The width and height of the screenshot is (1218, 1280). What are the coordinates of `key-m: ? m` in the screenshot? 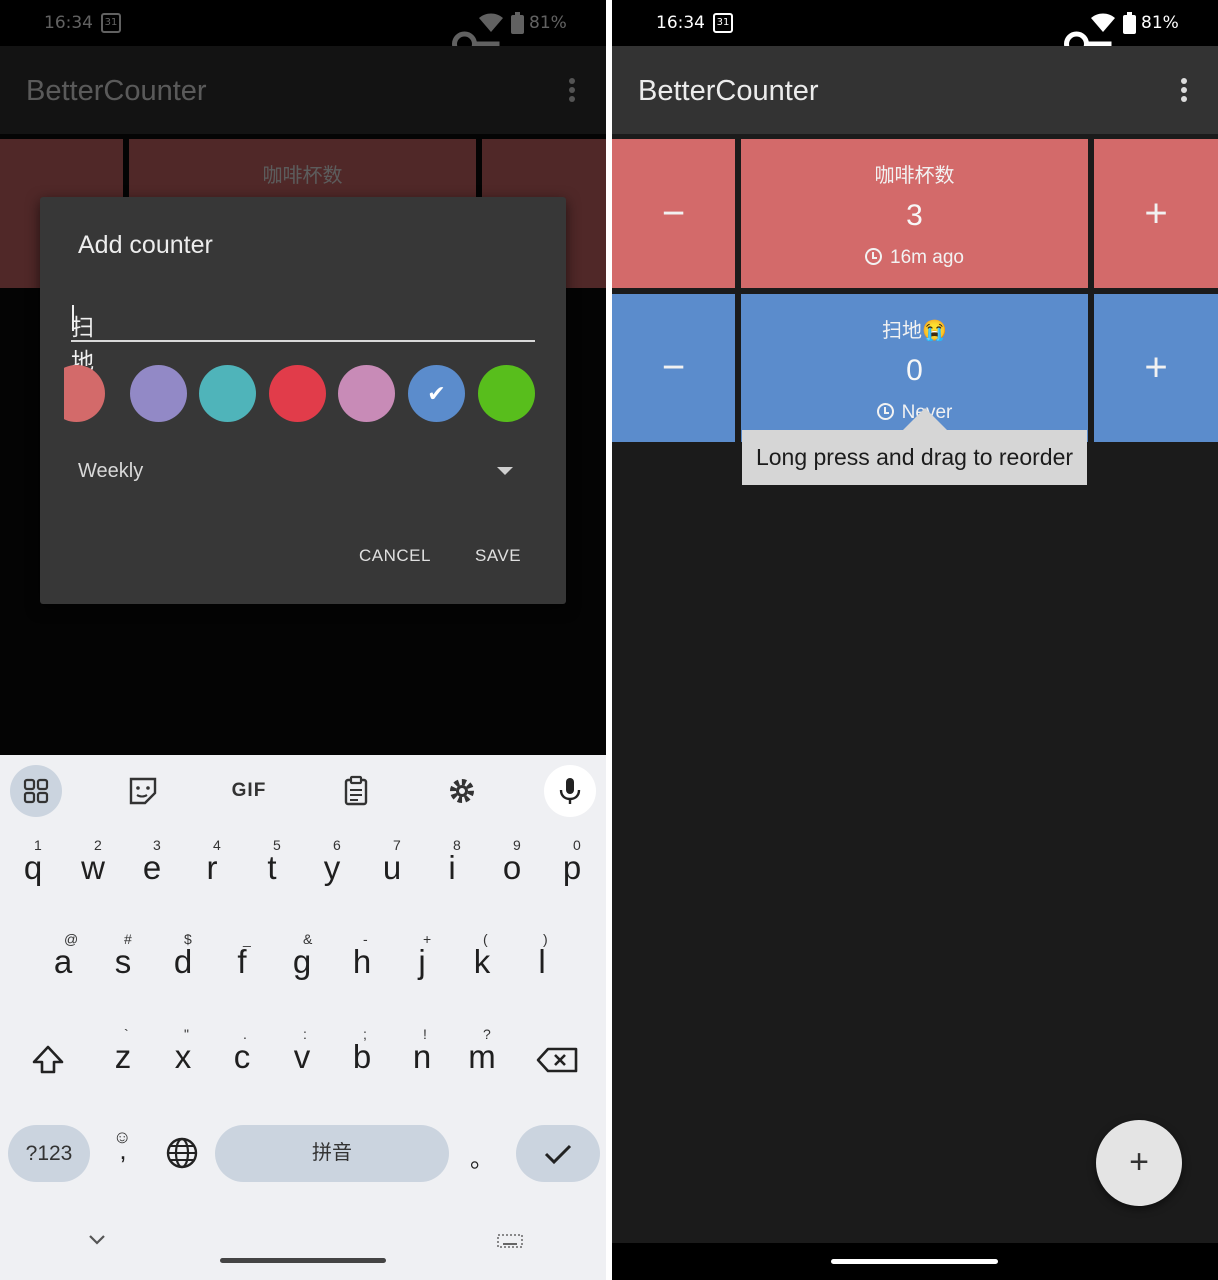 It's located at (482, 1056).